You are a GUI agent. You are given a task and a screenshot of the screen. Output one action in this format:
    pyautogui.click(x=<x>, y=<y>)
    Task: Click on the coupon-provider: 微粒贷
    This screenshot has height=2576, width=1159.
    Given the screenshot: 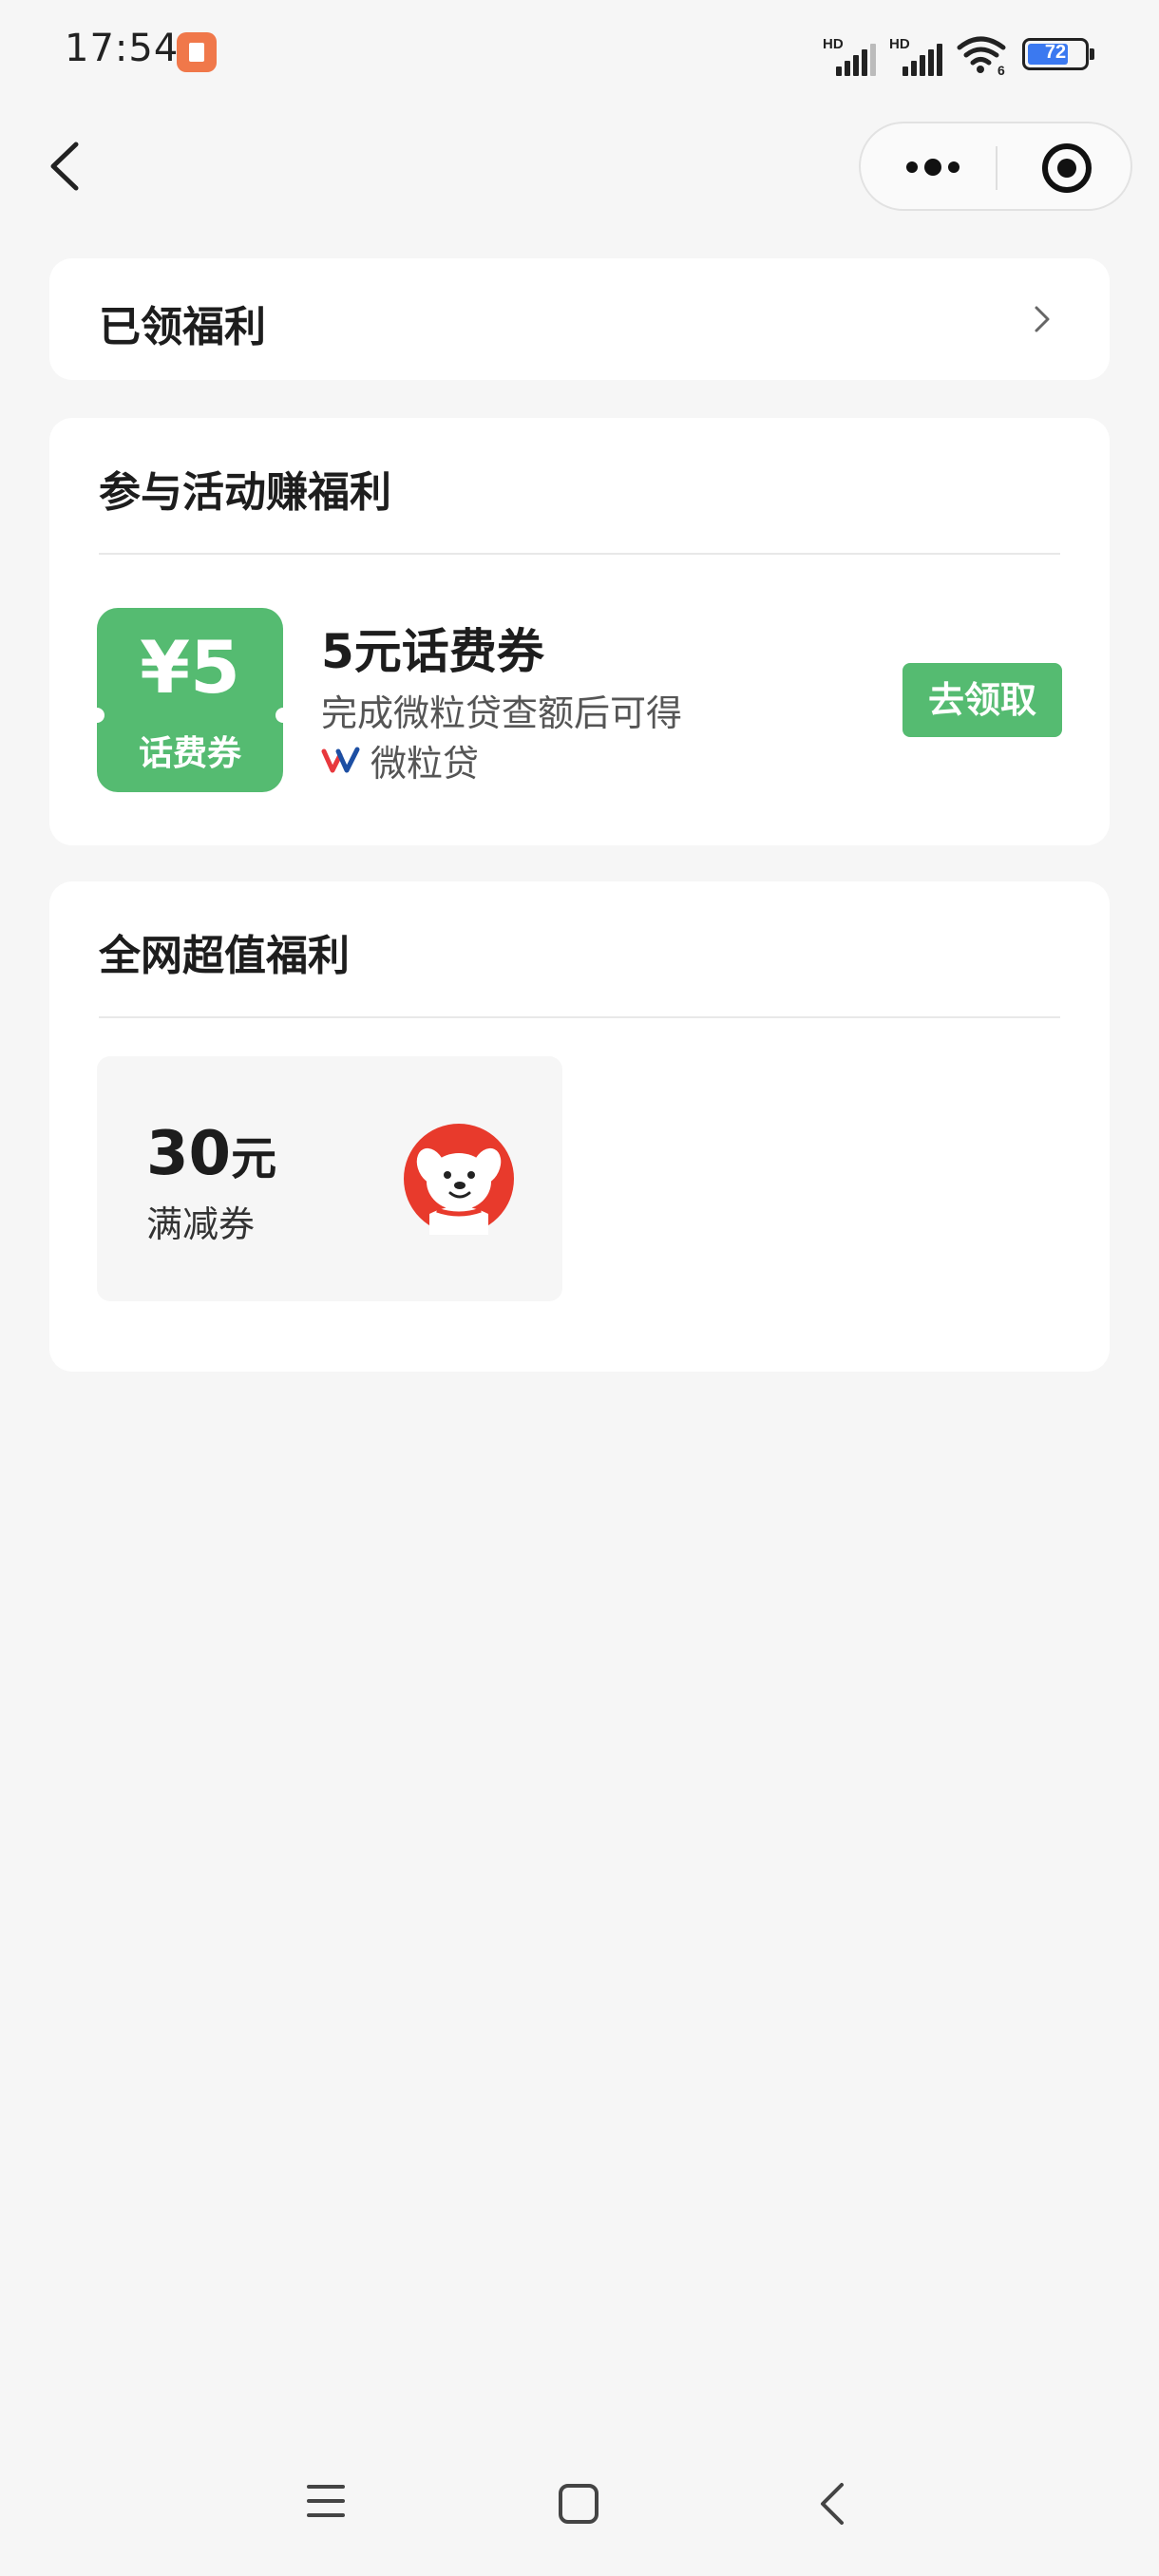 What is the action you would take?
    pyautogui.click(x=400, y=761)
    